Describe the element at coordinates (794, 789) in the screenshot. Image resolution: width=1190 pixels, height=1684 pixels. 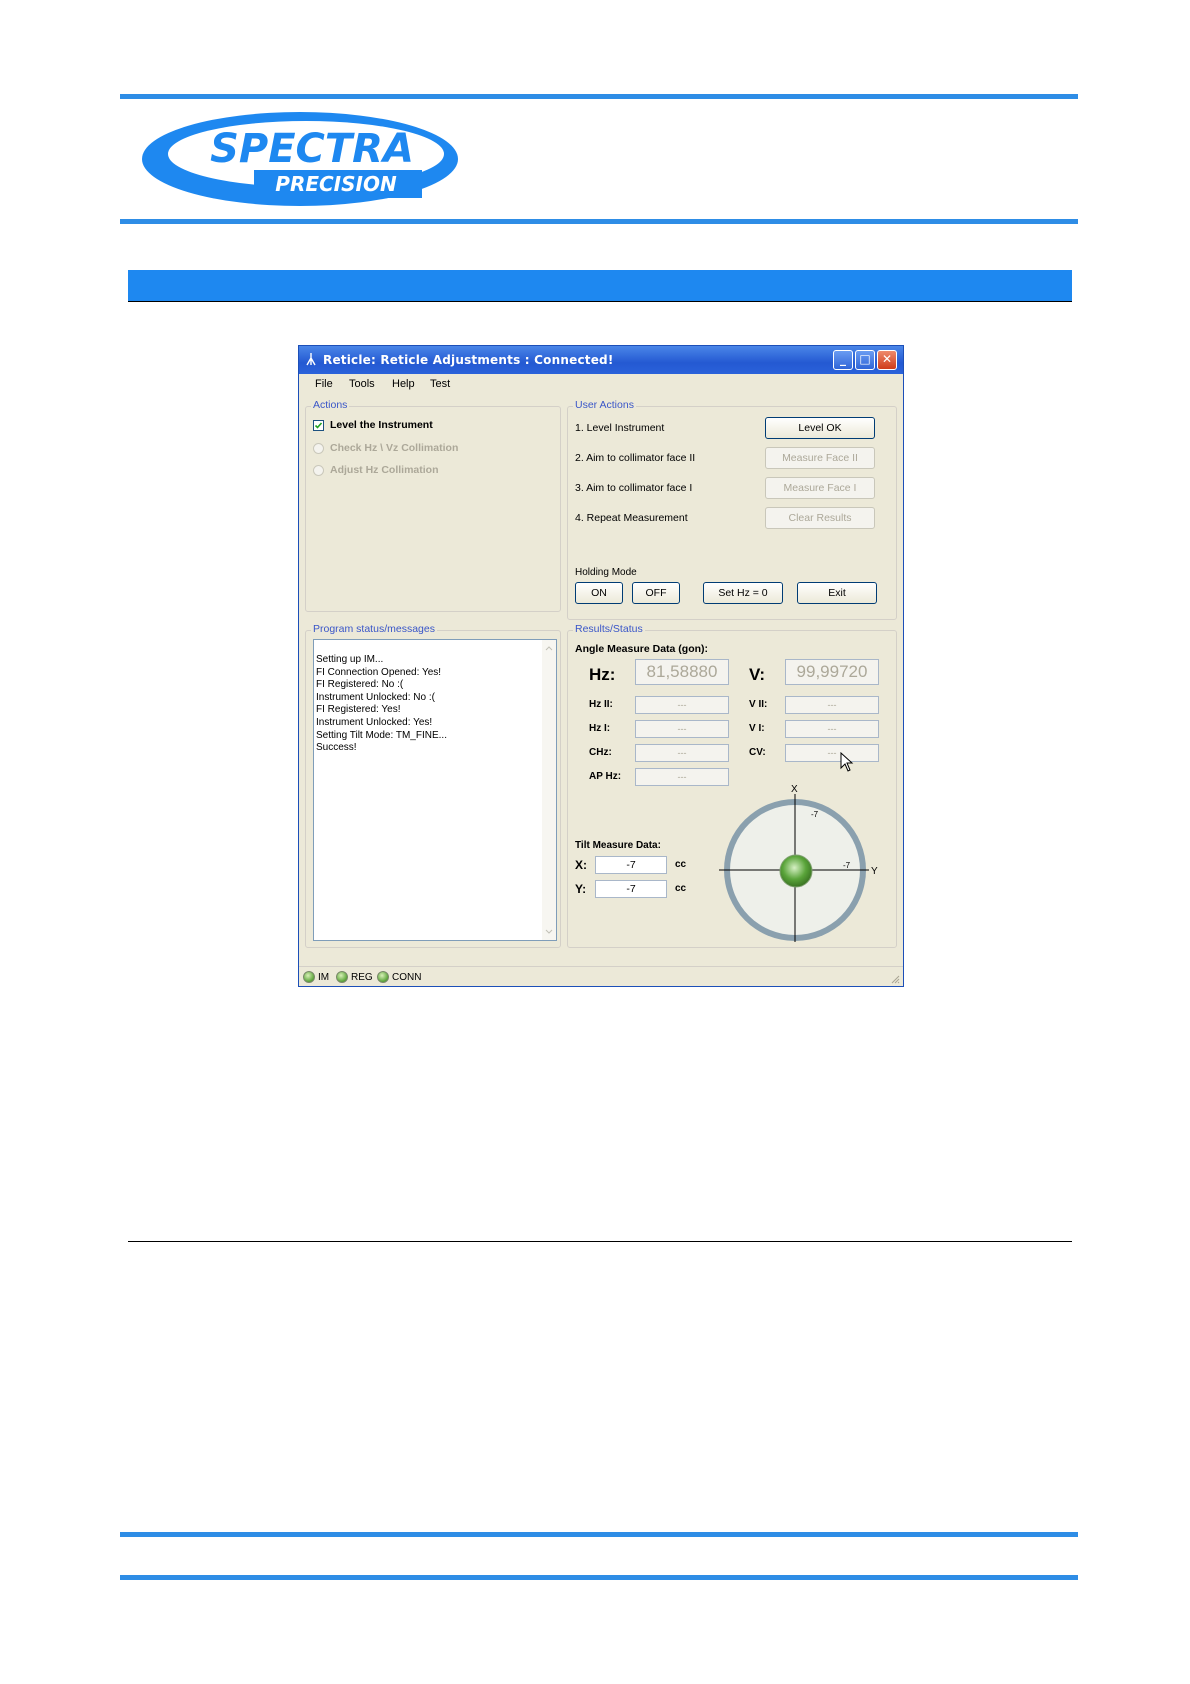
I see `bubble-x-axis-label: X` at that location.